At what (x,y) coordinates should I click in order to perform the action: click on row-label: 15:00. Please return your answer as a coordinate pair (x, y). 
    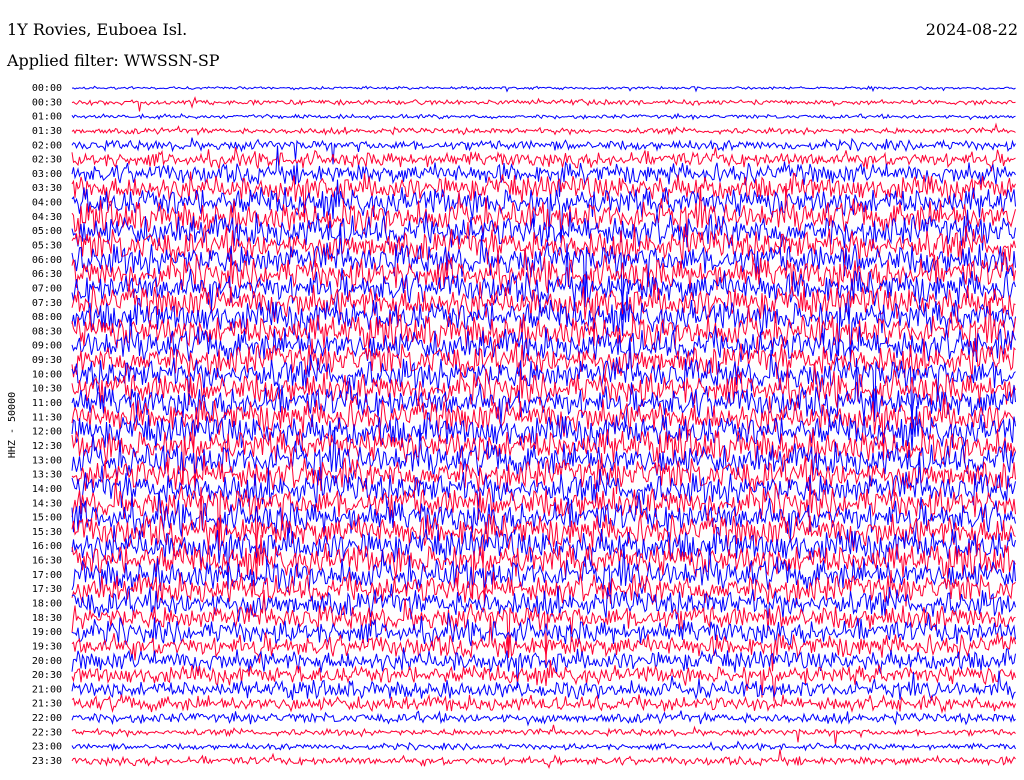
    Looking at the image, I should click on (47, 518).